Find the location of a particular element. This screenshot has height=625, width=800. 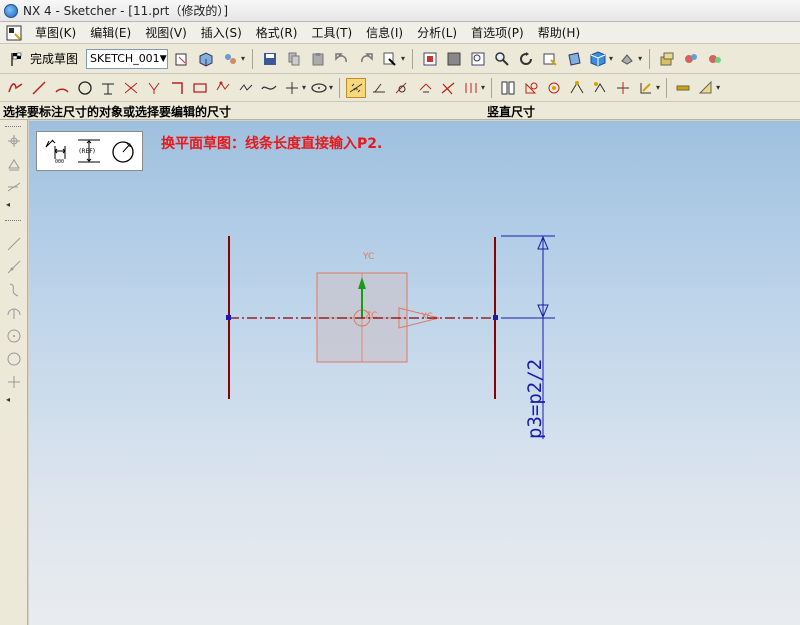

corner-icon is located at coordinates (177, 88).